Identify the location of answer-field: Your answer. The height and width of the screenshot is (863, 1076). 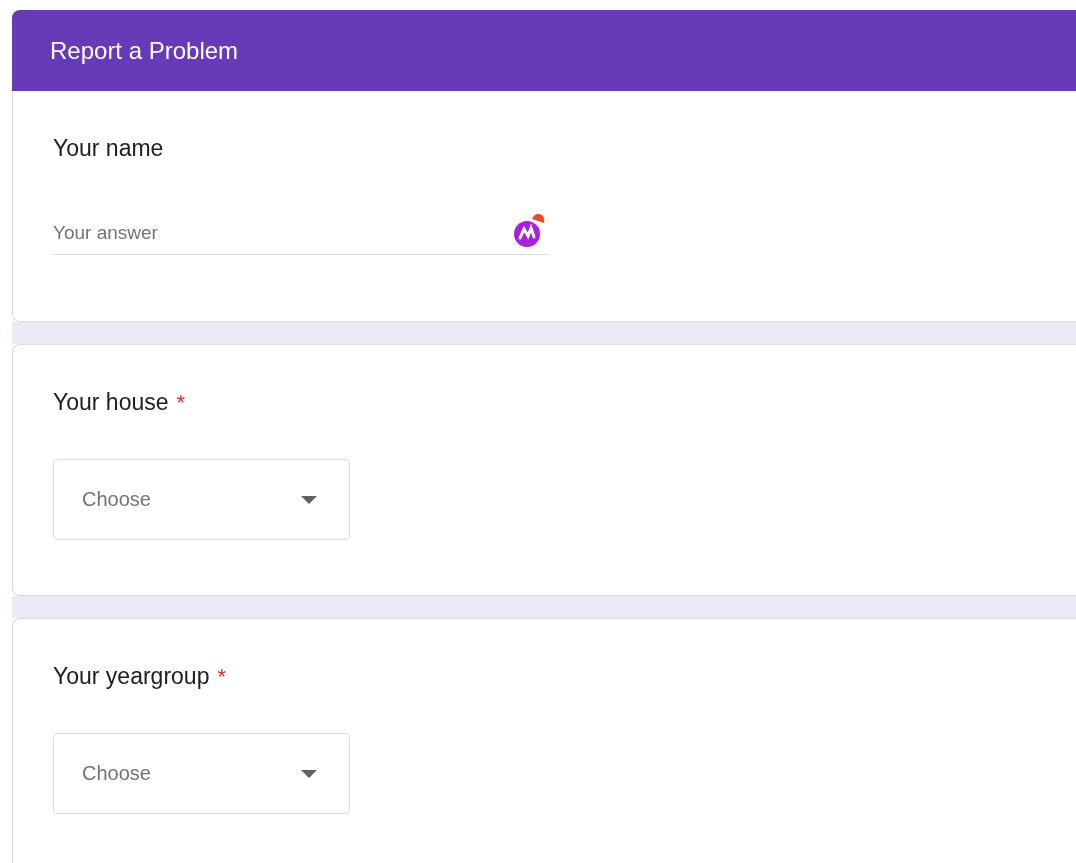
(282, 233).